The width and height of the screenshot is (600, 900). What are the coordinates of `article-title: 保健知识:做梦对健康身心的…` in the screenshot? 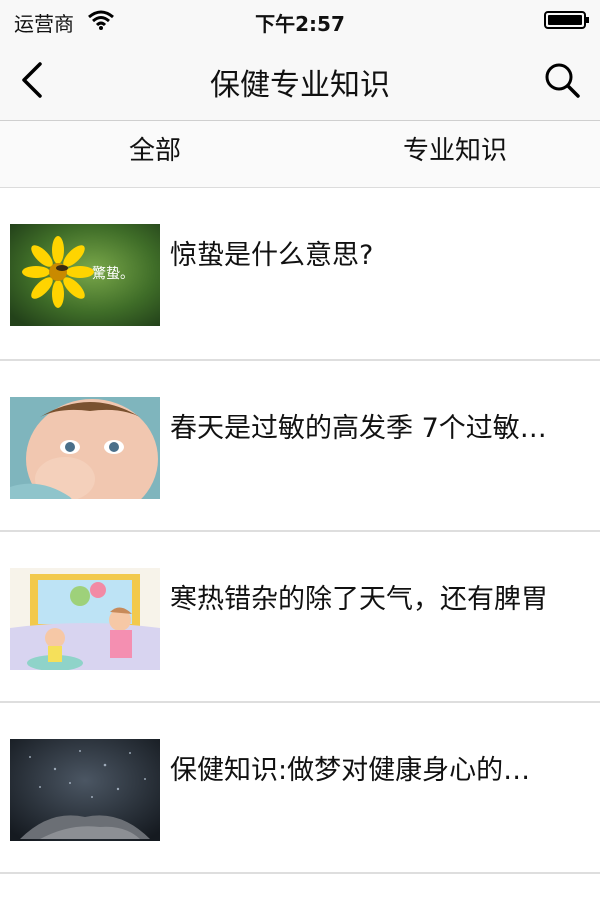 It's located at (350, 770).